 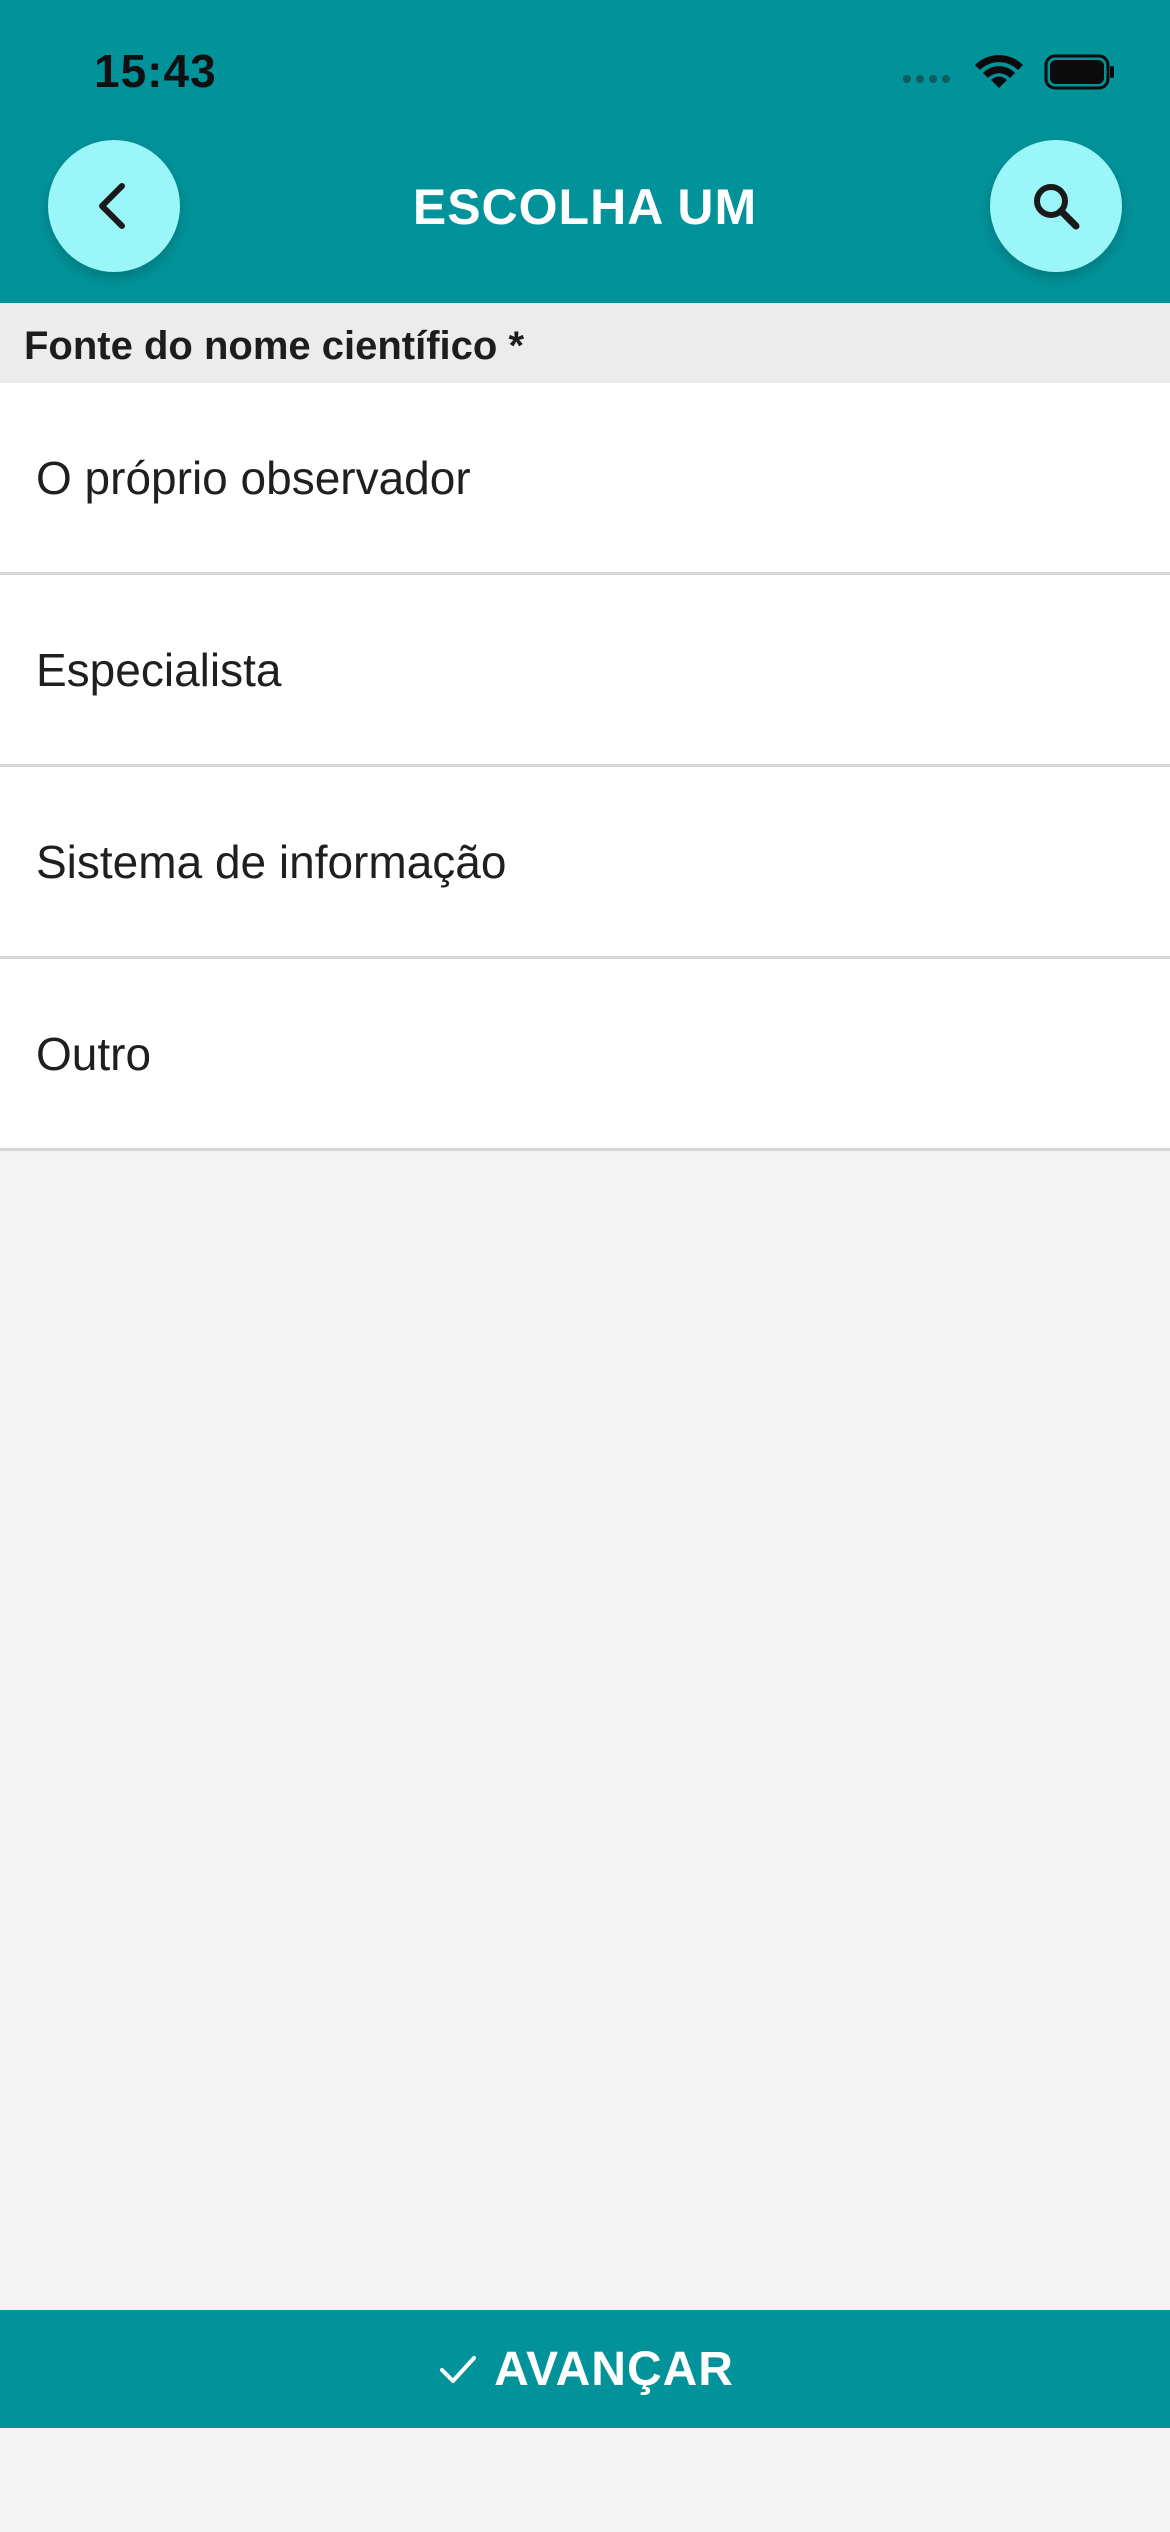 What do you see at coordinates (458, 2369) in the screenshot?
I see `check-icon` at bounding box center [458, 2369].